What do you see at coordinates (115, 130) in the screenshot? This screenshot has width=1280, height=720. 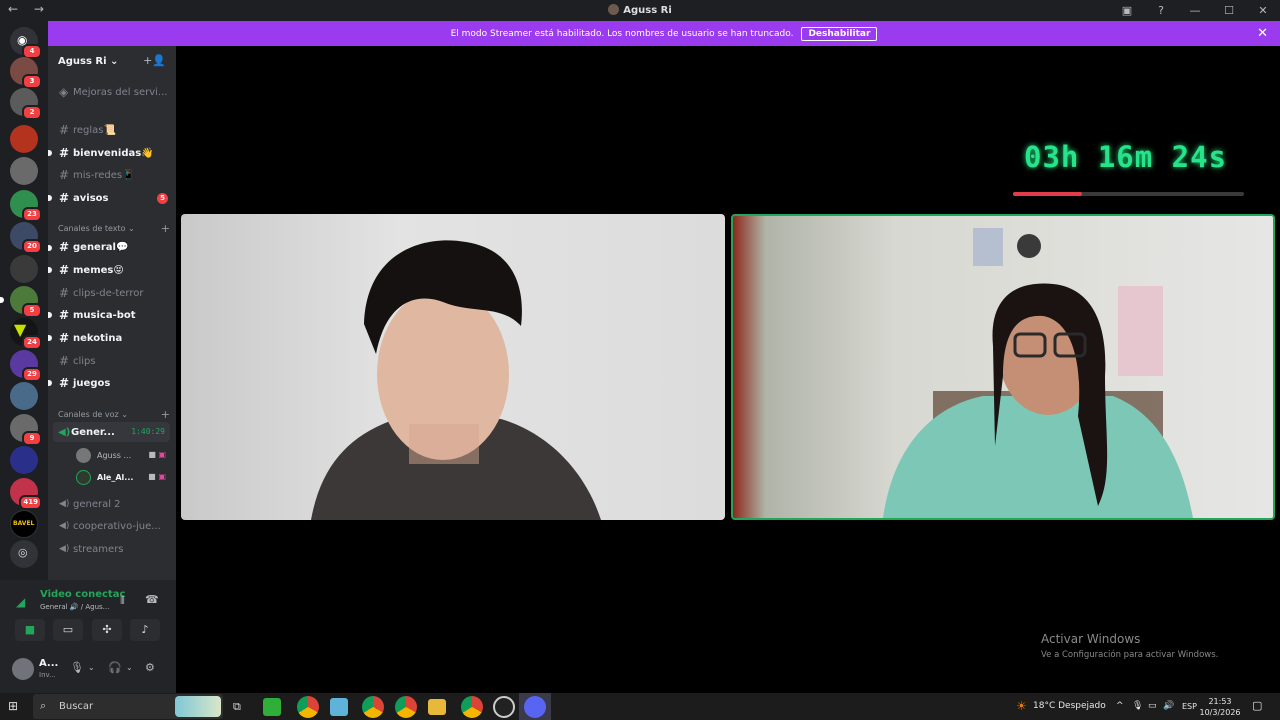 I see `channel-reglas: # reglas📜` at bounding box center [115, 130].